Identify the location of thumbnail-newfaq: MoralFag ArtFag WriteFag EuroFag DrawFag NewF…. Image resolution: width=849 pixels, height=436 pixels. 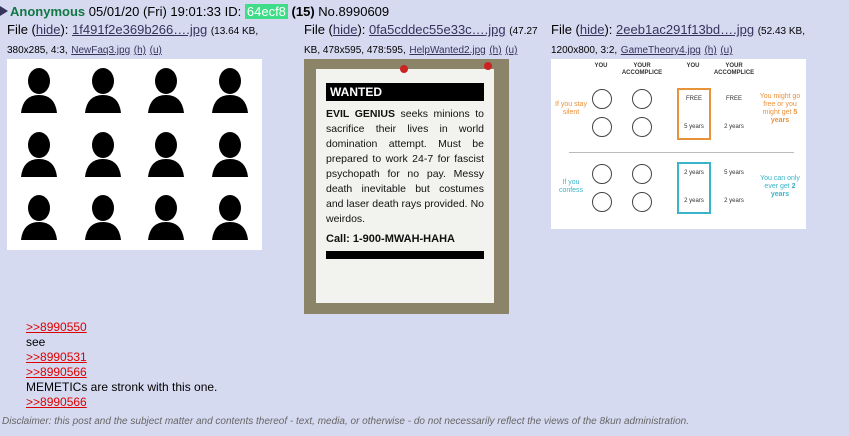
(134, 154).